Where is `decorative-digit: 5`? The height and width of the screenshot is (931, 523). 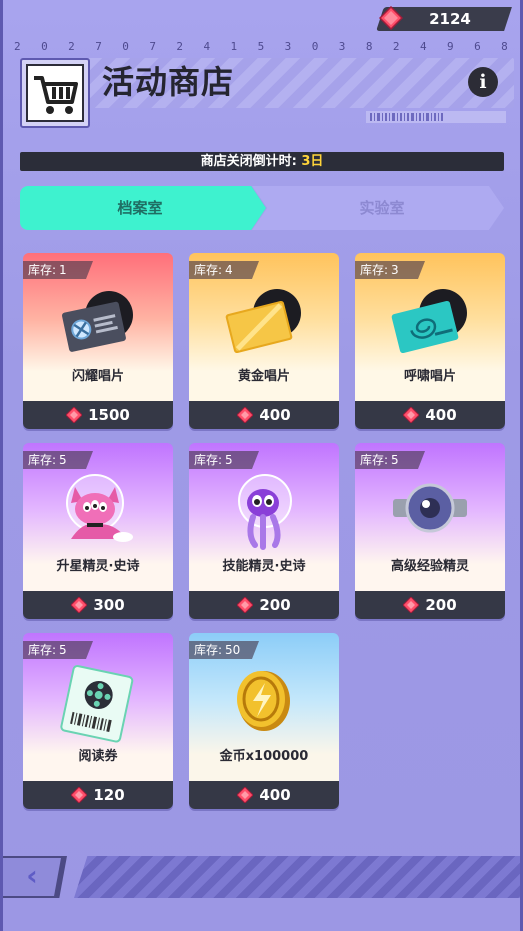
decorative-digit: 5 is located at coordinates (261, 46).